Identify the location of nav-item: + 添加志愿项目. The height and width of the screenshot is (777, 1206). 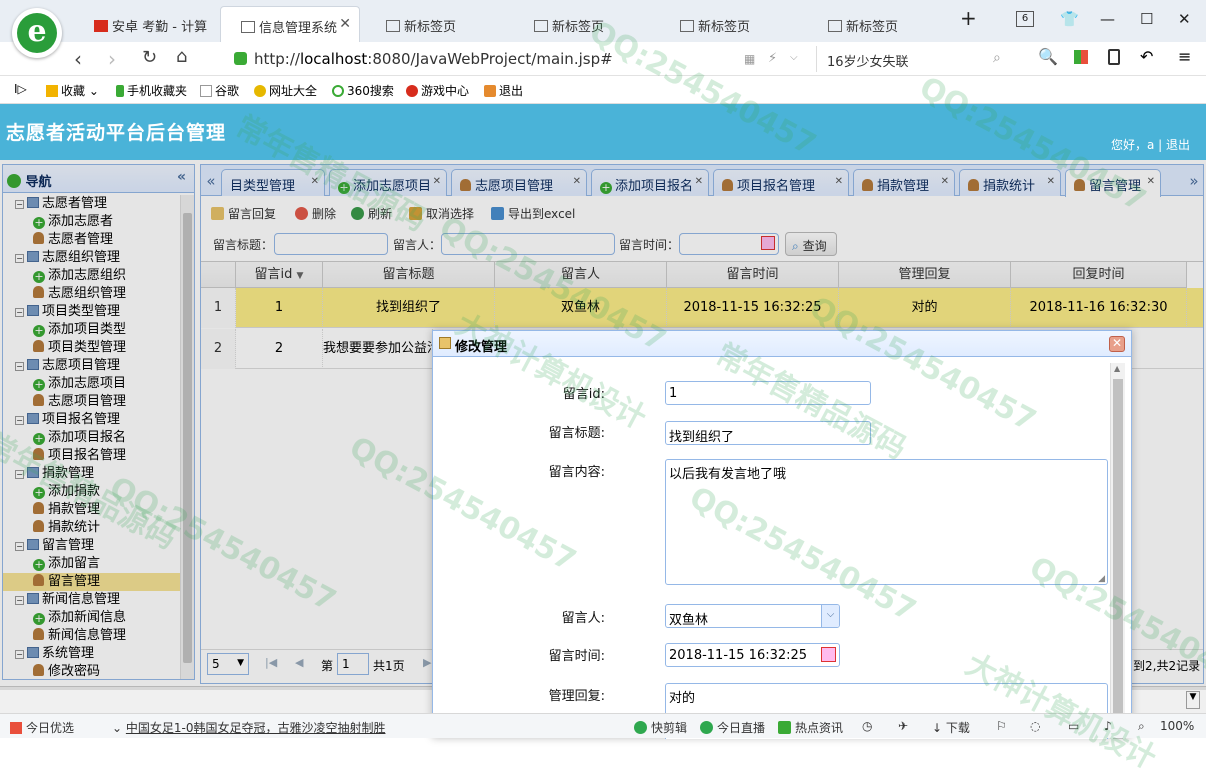
(92, 384).